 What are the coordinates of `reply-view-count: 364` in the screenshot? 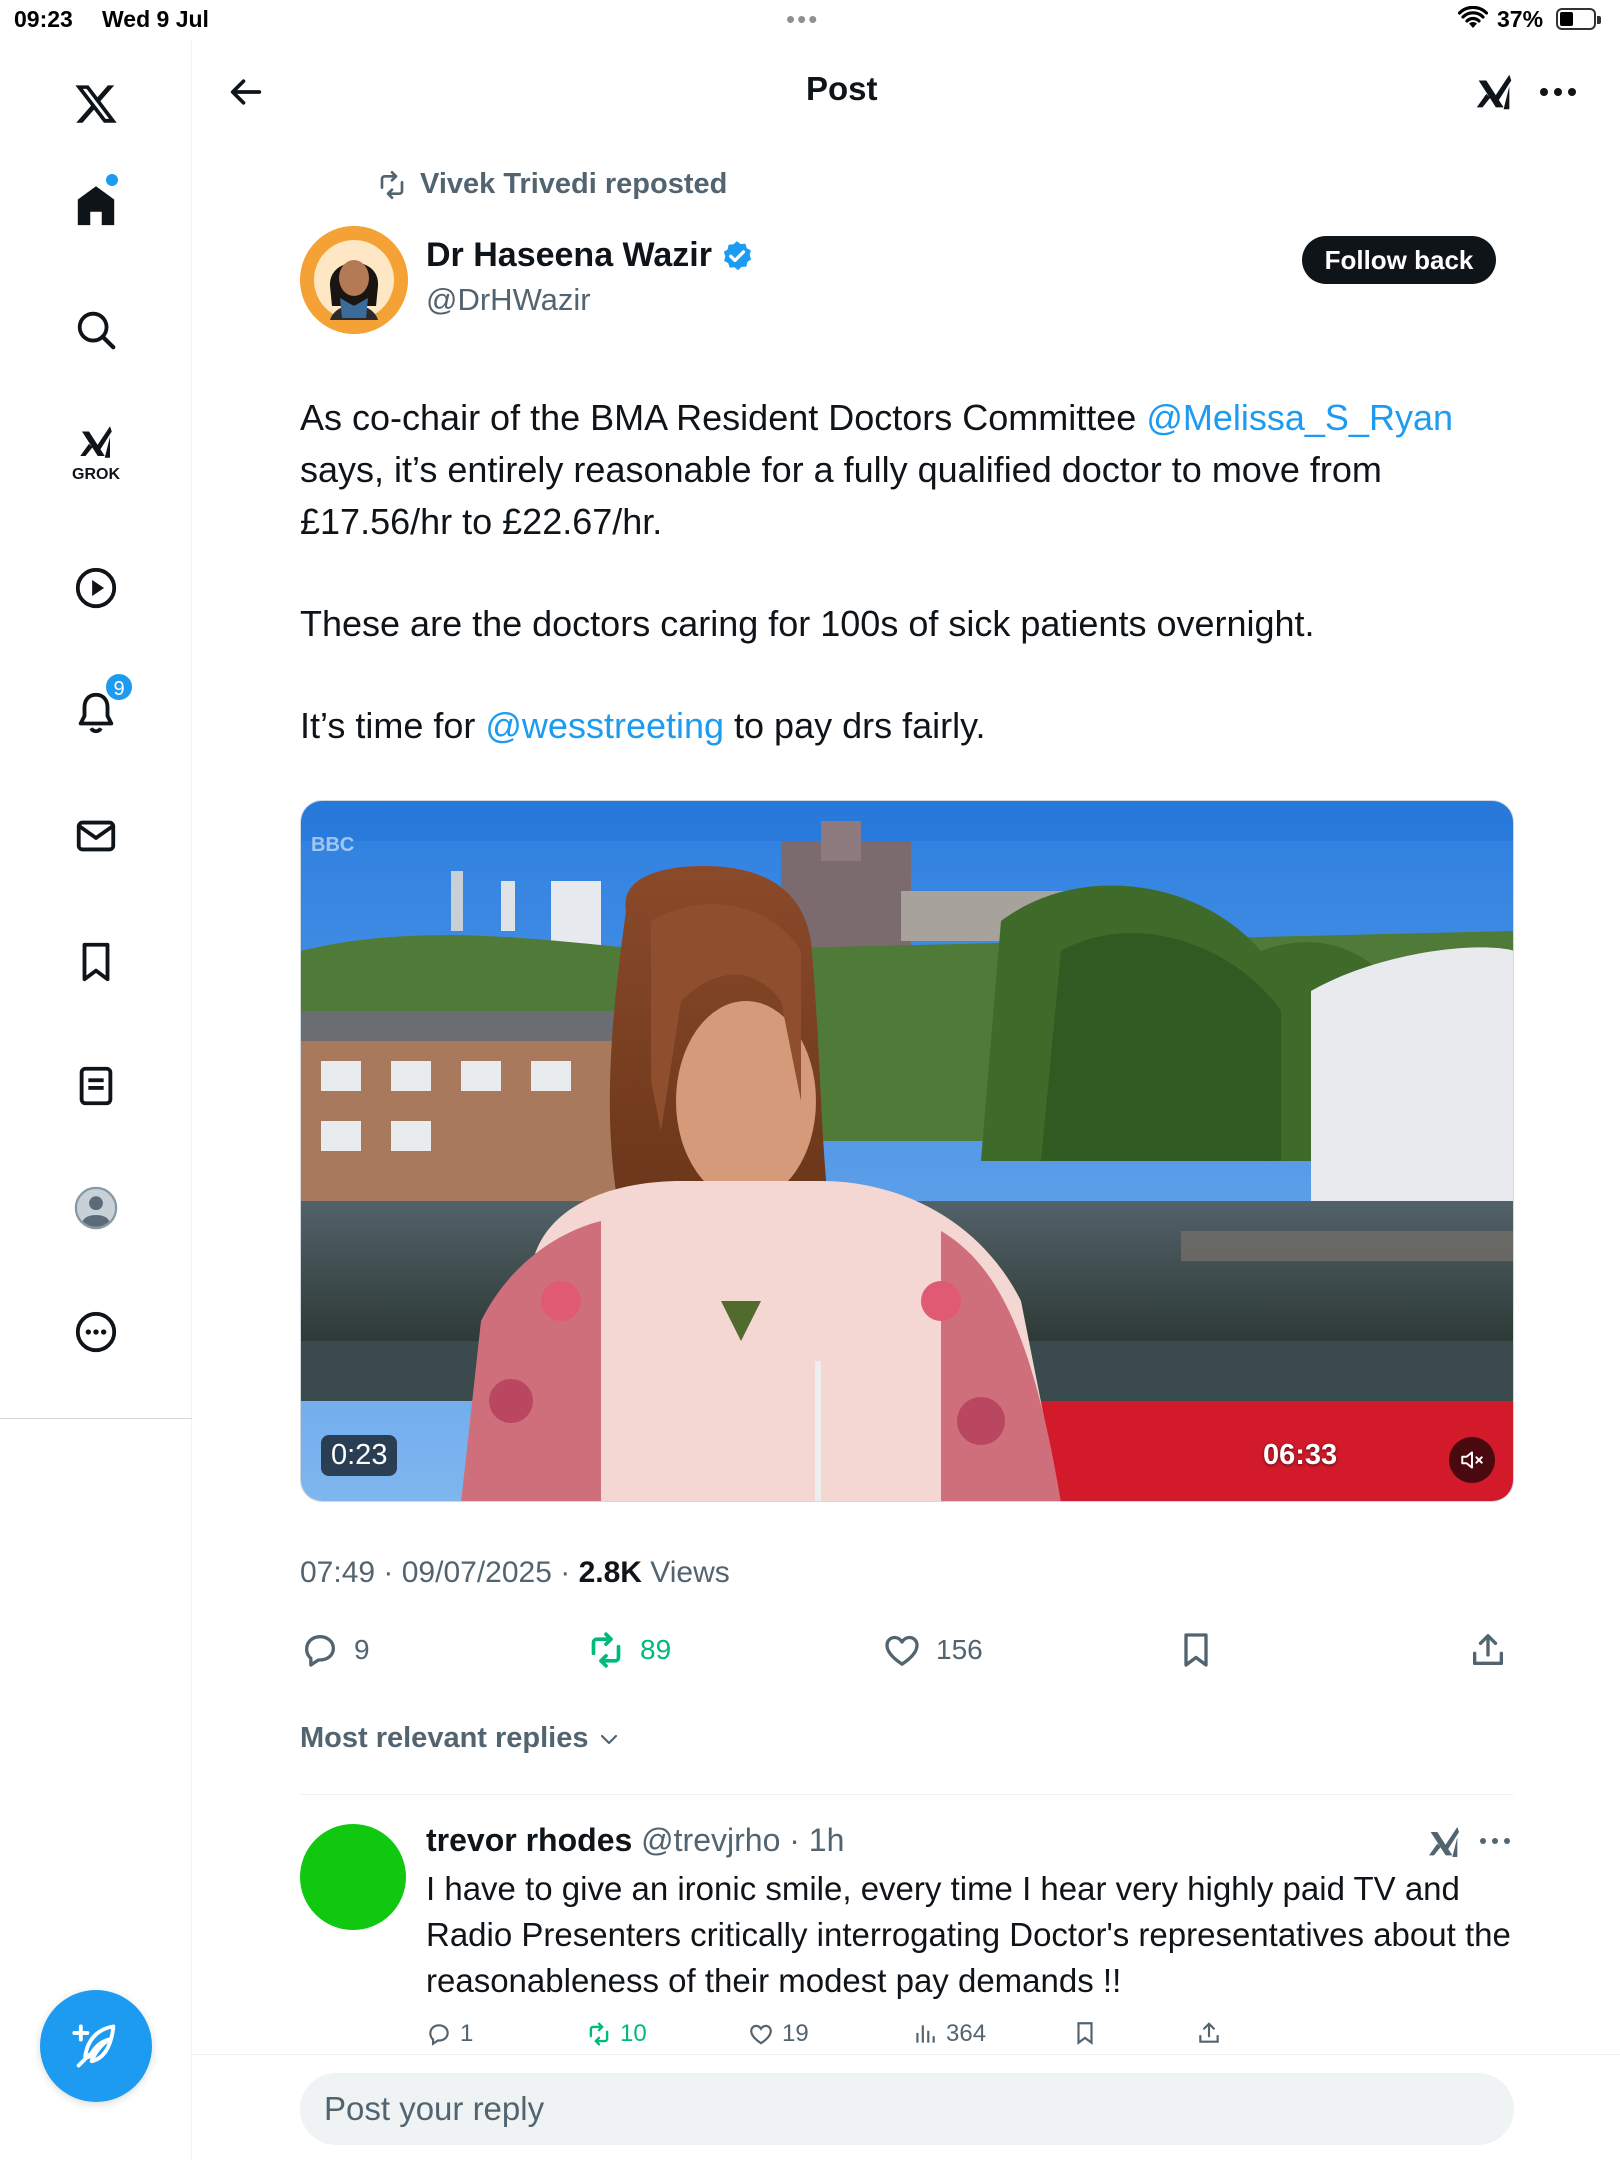 It's located at (966, 2033).